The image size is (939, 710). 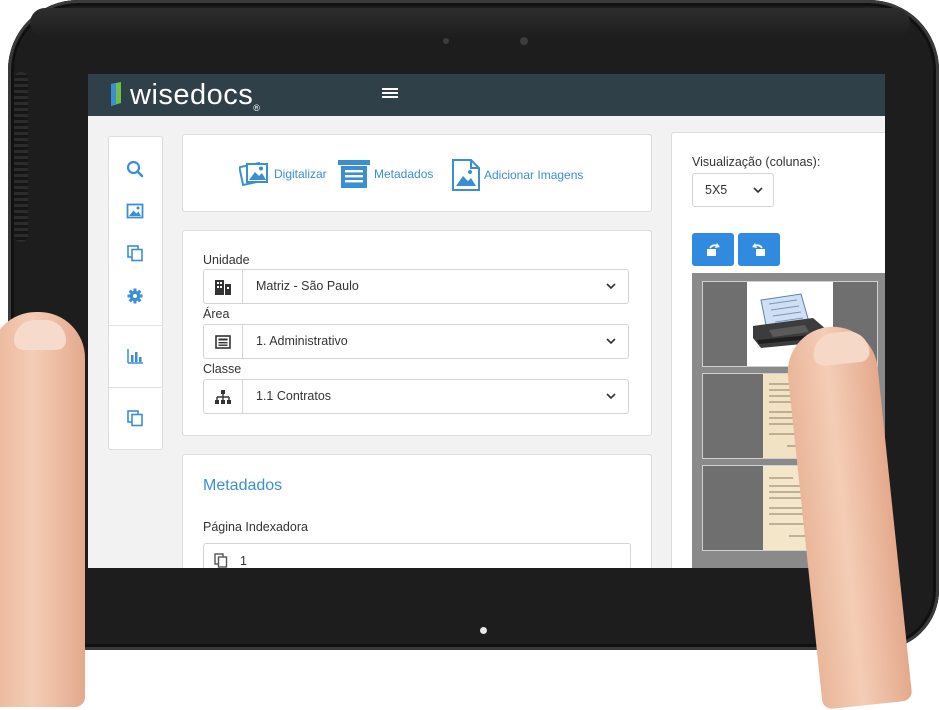 I want to click on speaker-grille, so click(x=21, y=157).